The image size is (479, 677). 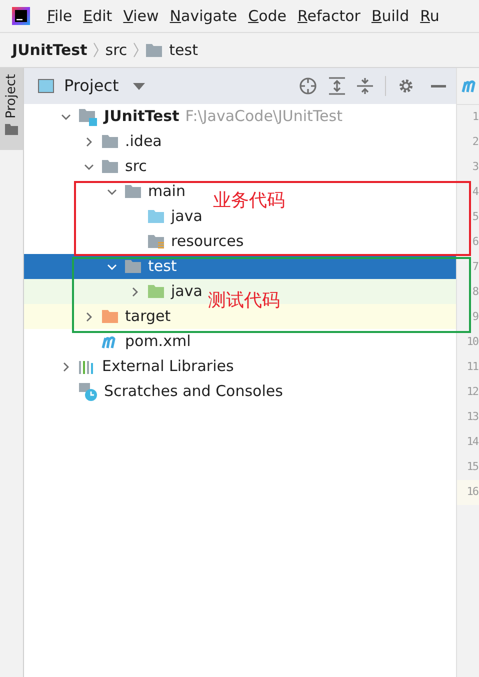 What do you see at coordinates (430, 16) in the screenshot?
I see `menu-item: Ru` at bounding box center [430, 16].